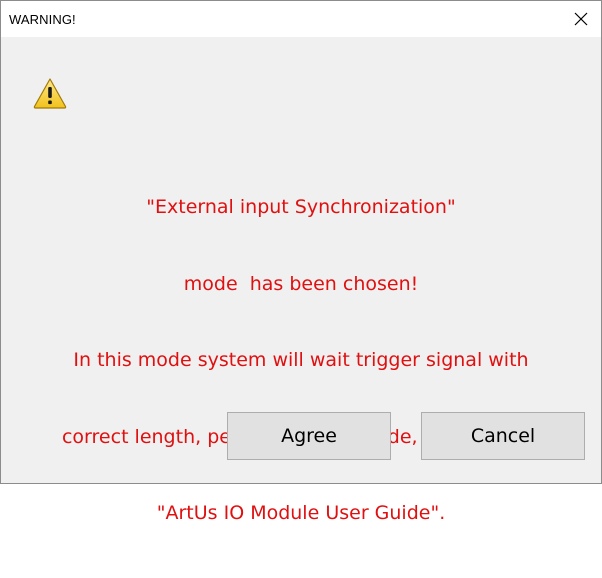  I want to click on message-line: mode has been chosen!, so click(301, 283).